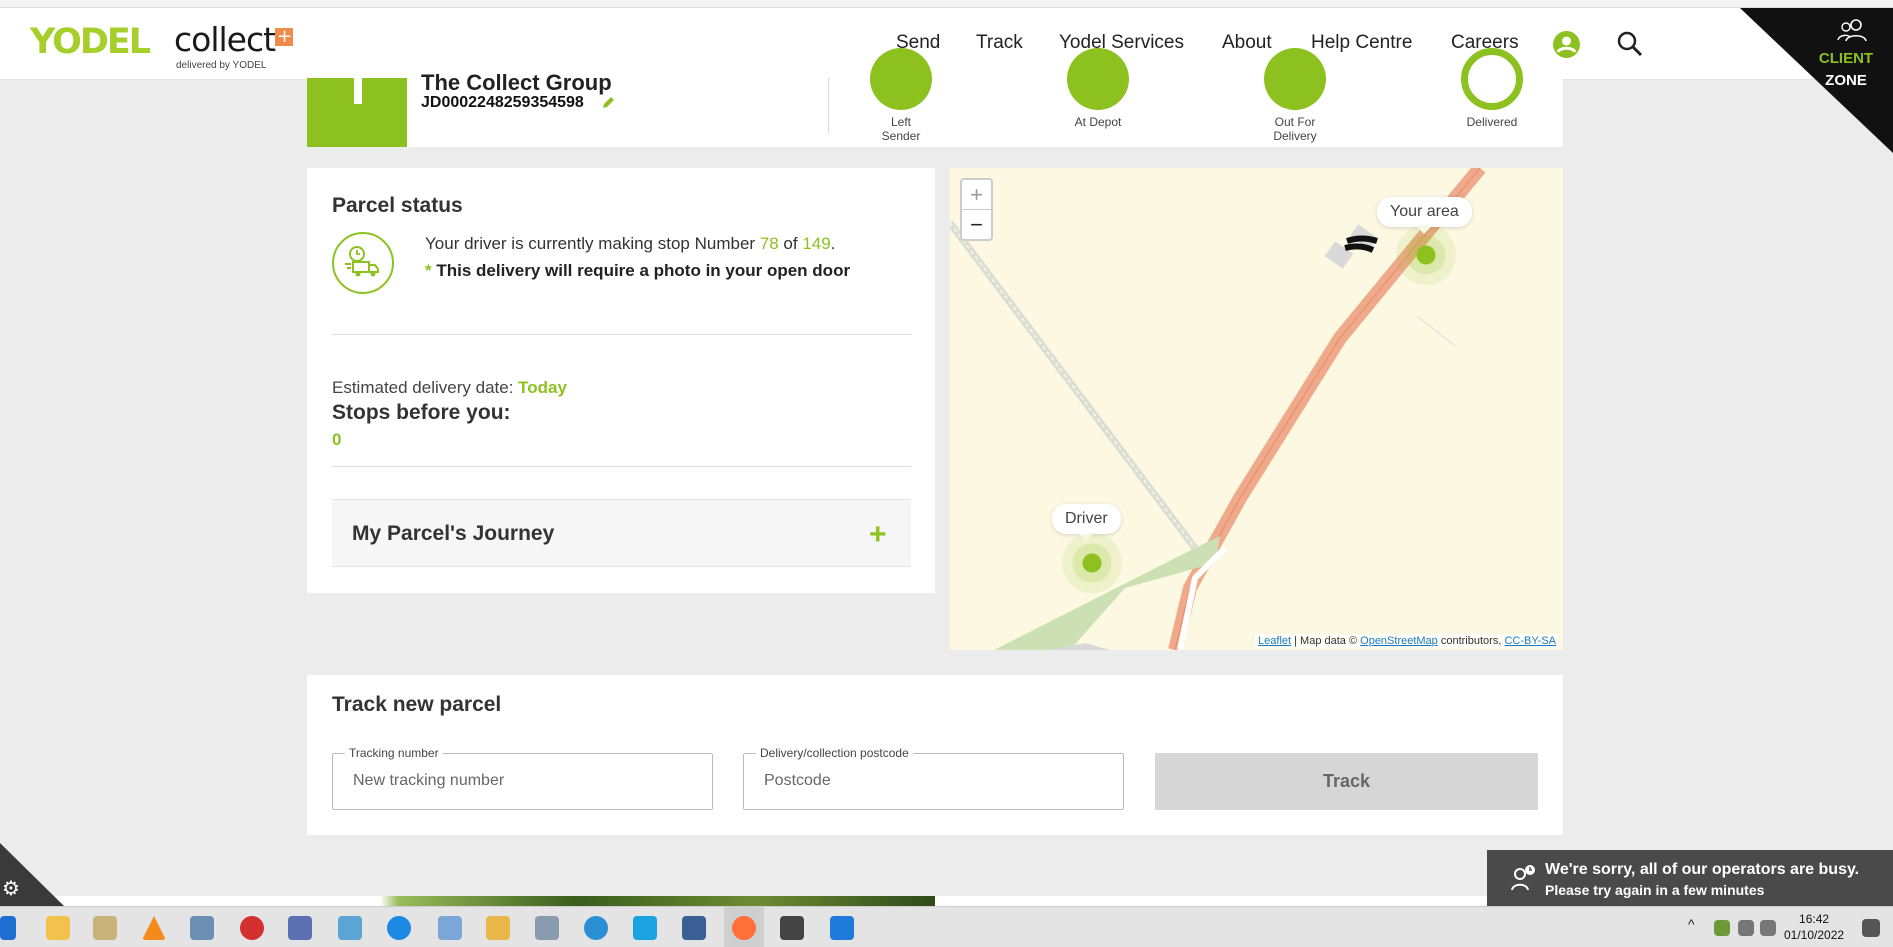 This screenshot has height=947, width=1893. I want to click on parcel-journey-accordion: My Parcel's Journey +, so click(621, 533).